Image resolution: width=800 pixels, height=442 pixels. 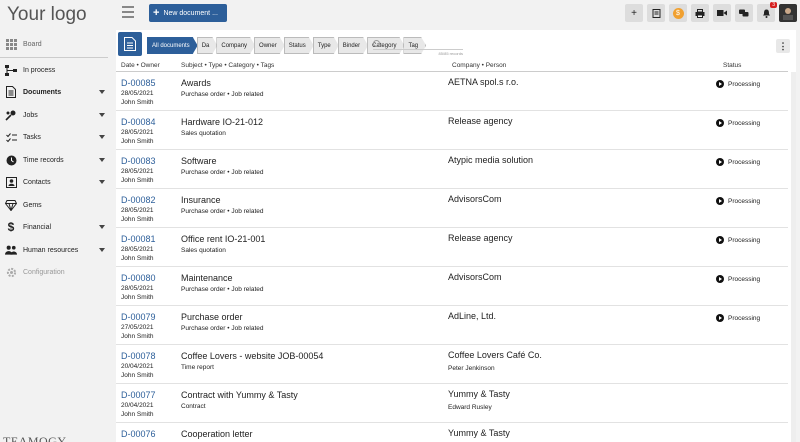 I want to click on document-type: Purchase order • Job related, so click(x=222, y=211).